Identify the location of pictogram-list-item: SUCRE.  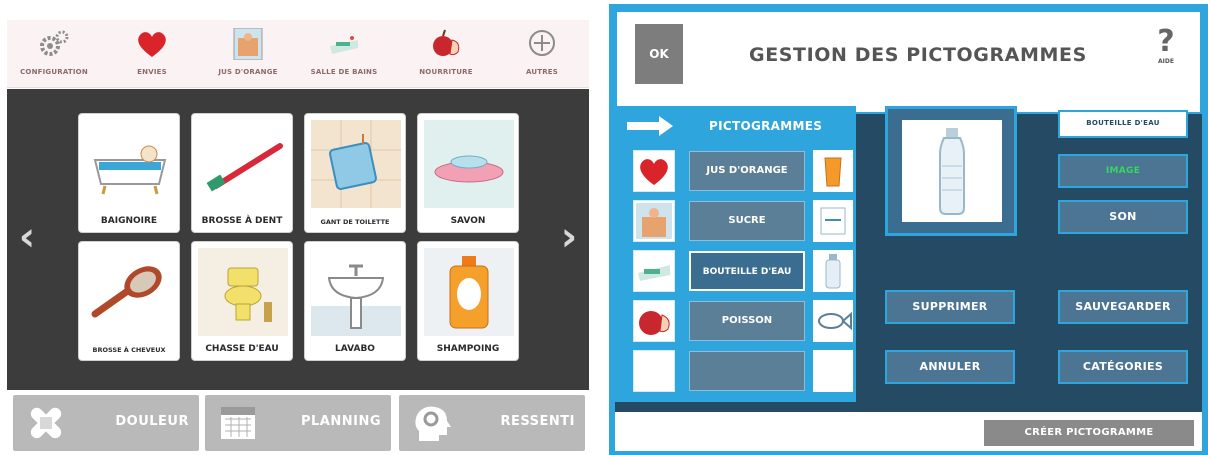
(735, 221).